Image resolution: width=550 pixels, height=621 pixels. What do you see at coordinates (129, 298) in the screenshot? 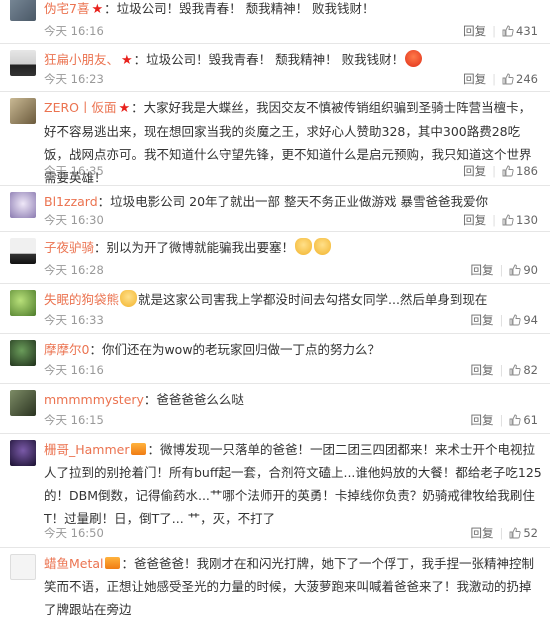
I see `face-emoji-icon` at bounding box center [129, 298].